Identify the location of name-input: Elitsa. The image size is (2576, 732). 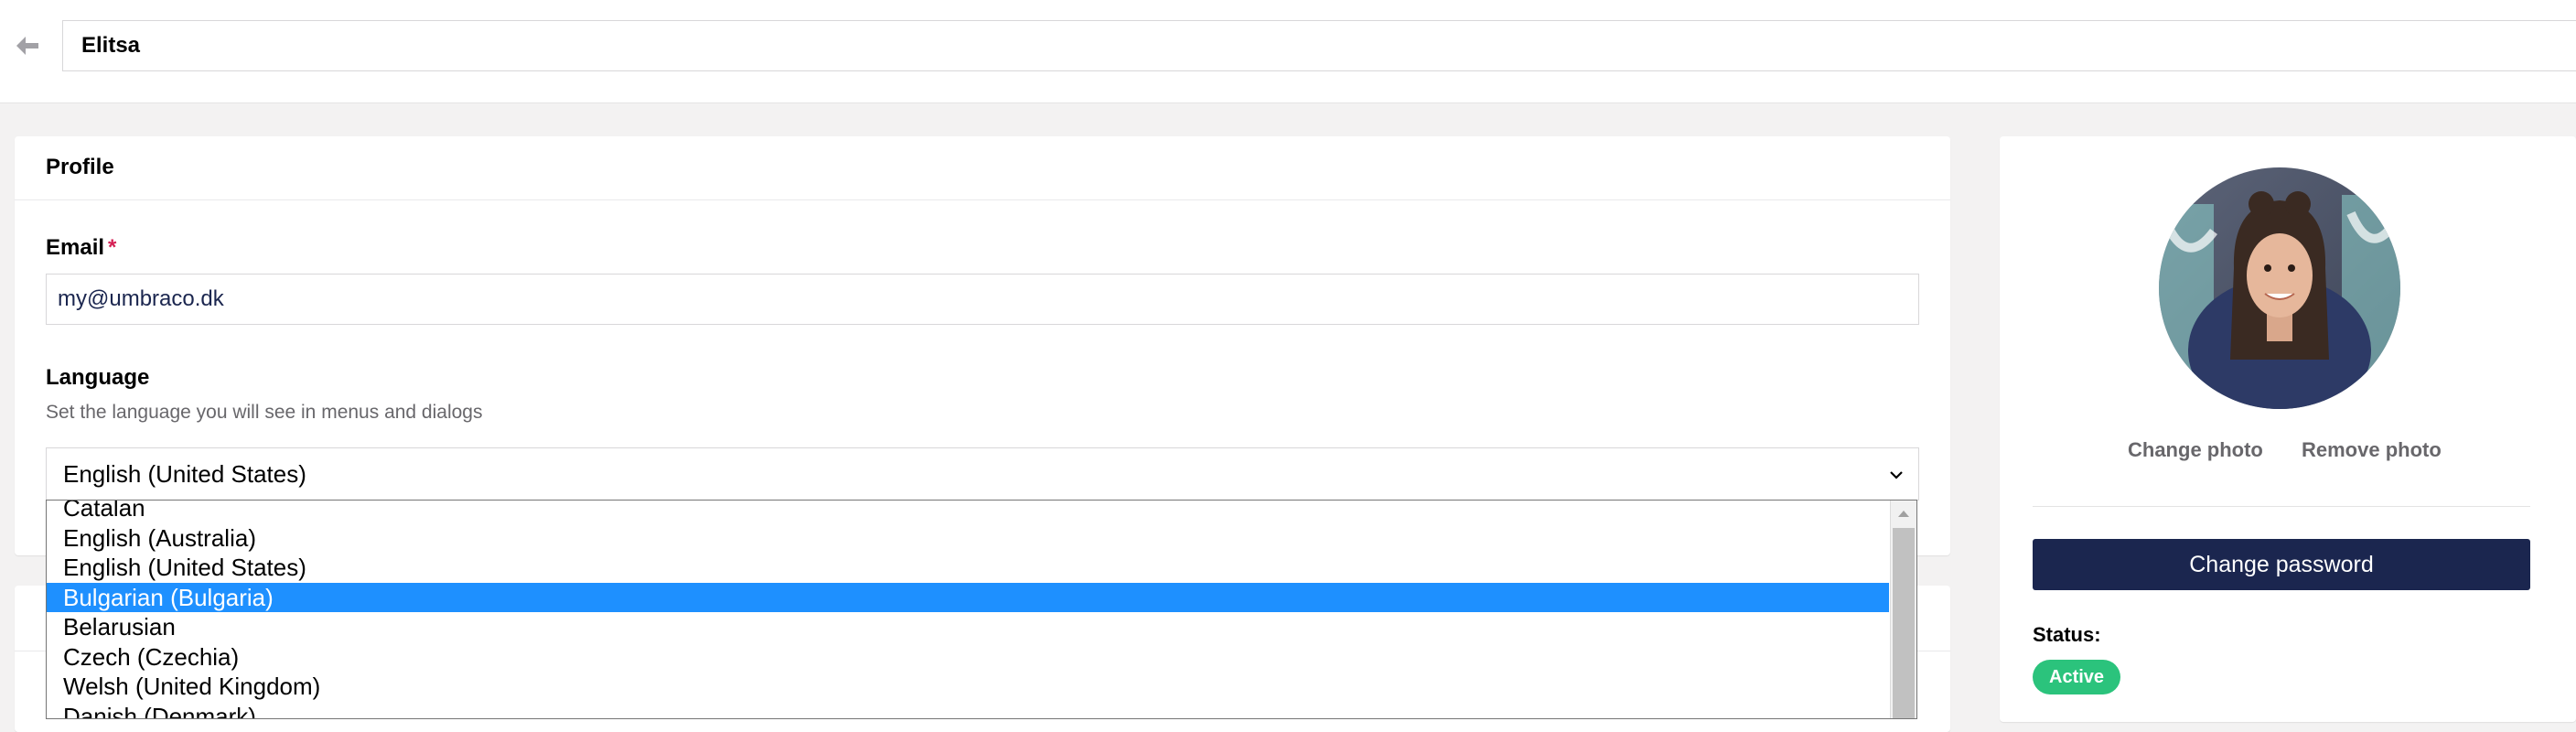
(1319, 46).